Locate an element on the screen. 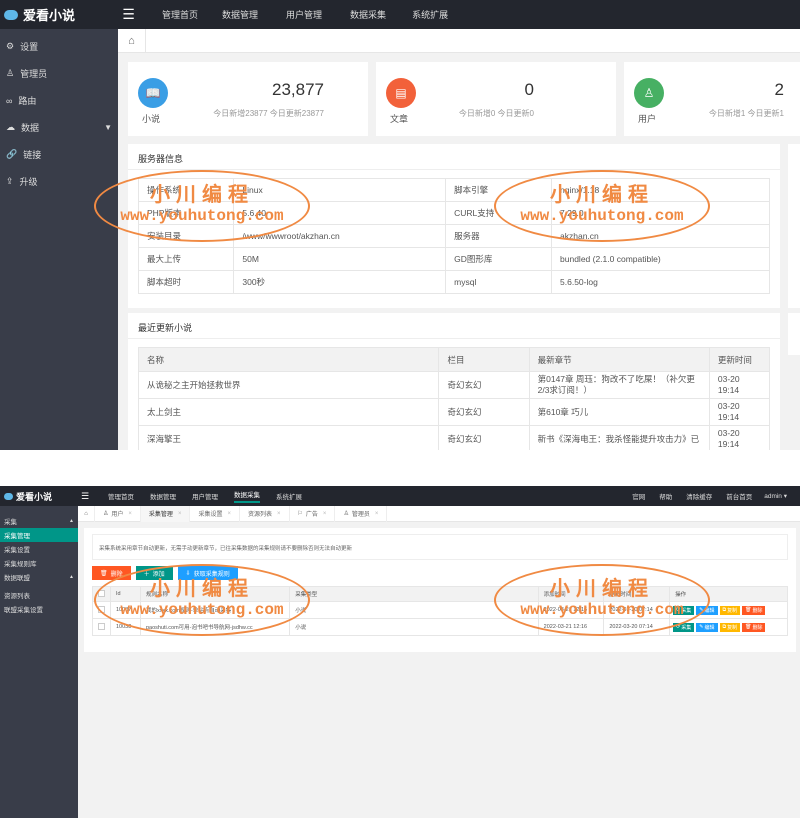  info-key: 操作系统 is located at coordinates (186, 190).